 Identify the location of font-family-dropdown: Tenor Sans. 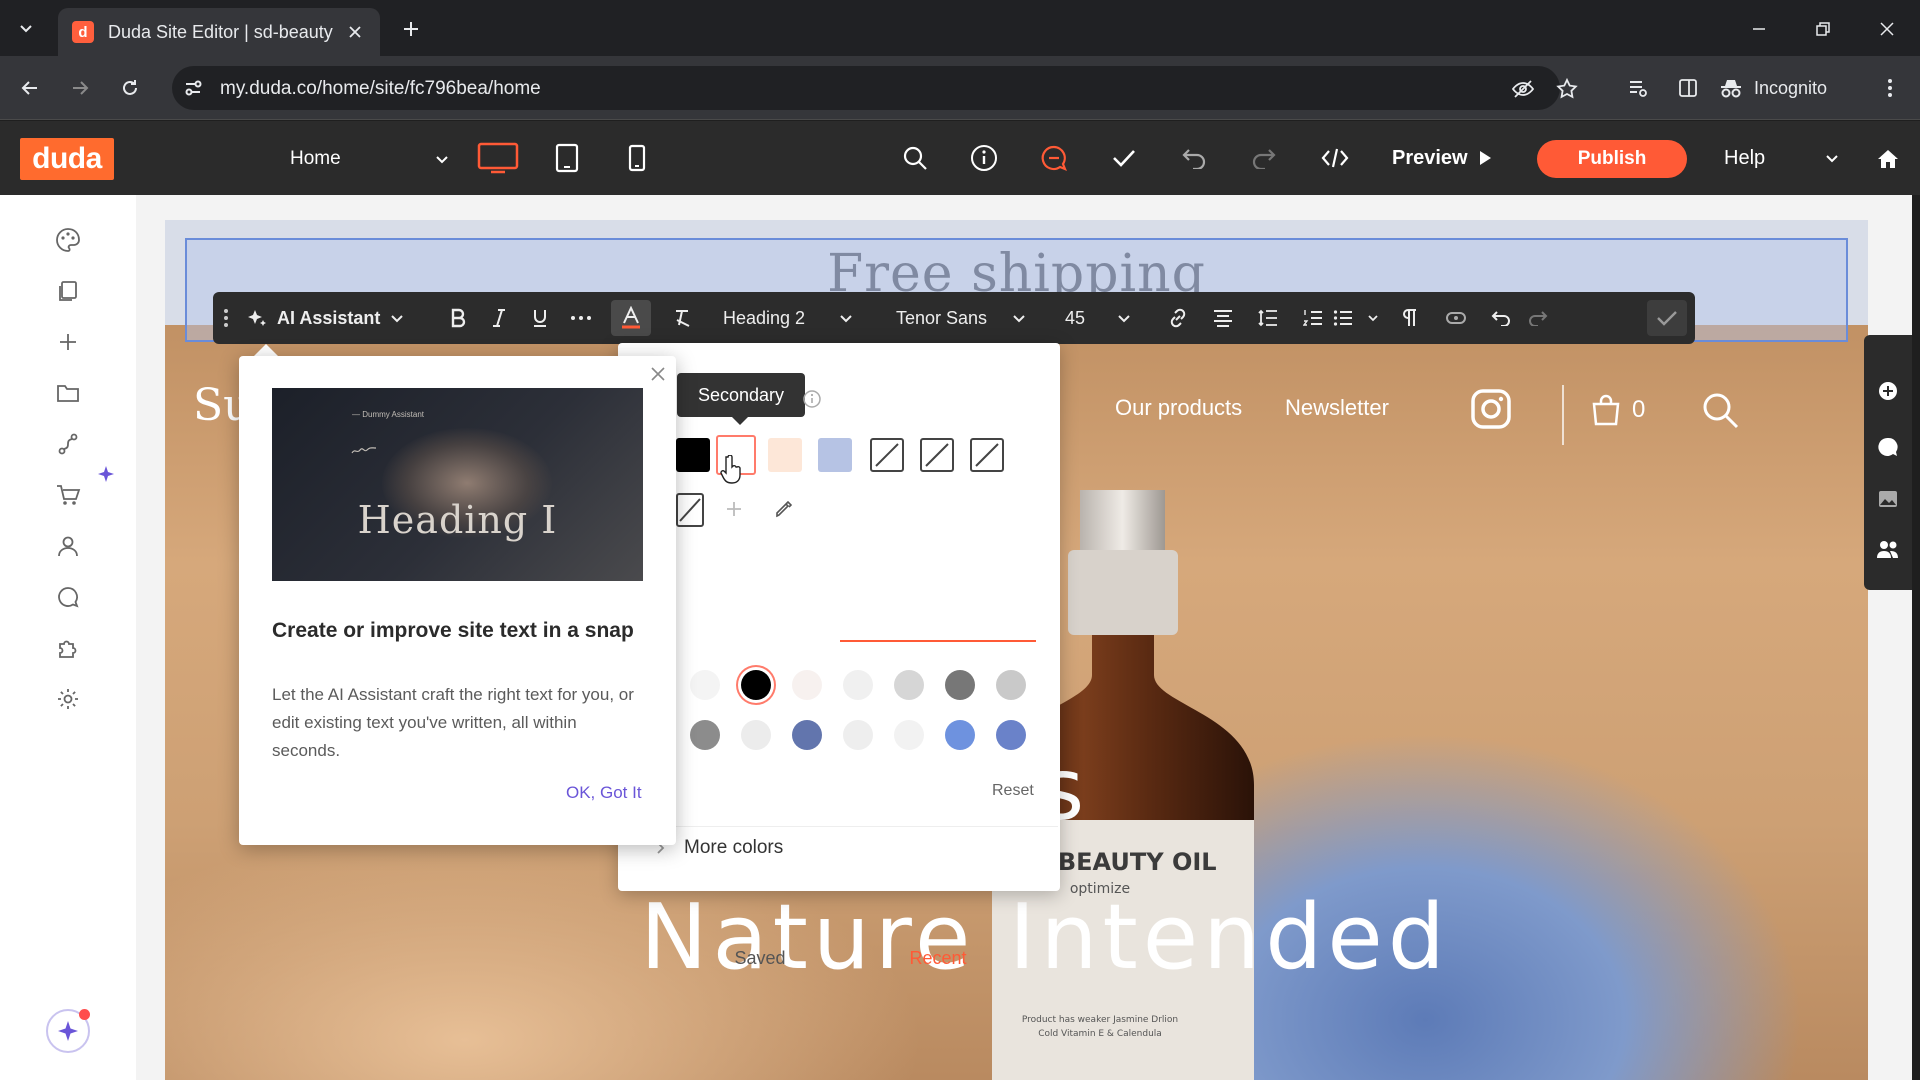
(961, 318).